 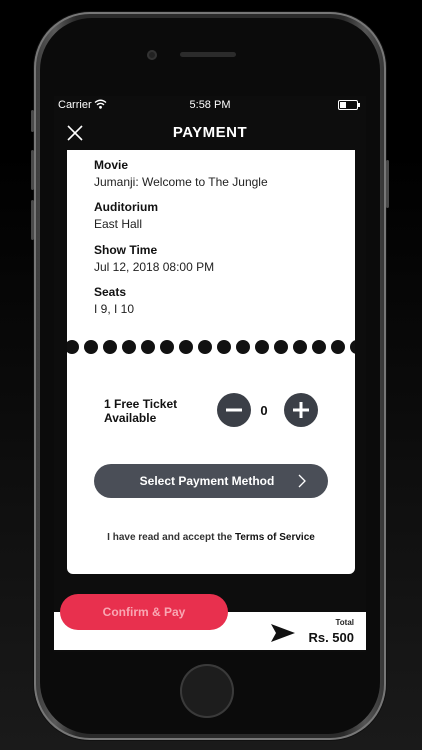 I want to click on seats-label: Seats, so click(x=110, y=292).